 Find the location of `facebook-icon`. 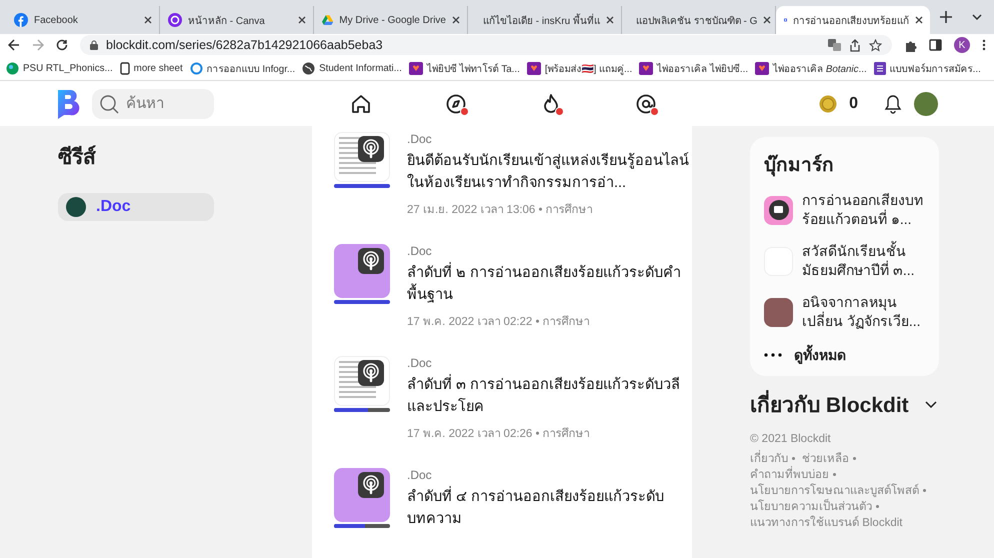

facebook-icon is located at coordinates (21, 20).